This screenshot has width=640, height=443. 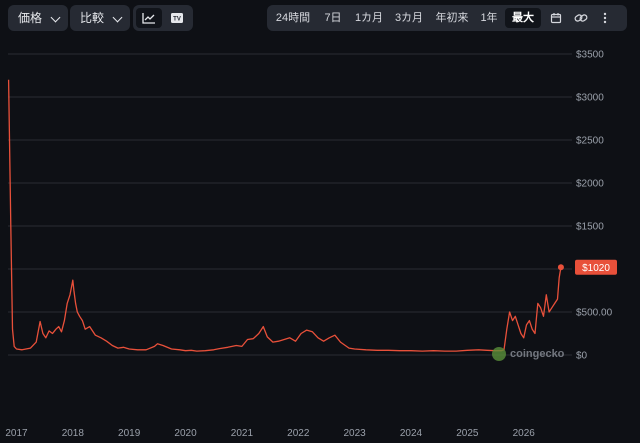 I want to click on range-7d-button: 7日, so click(x=333, y=18).